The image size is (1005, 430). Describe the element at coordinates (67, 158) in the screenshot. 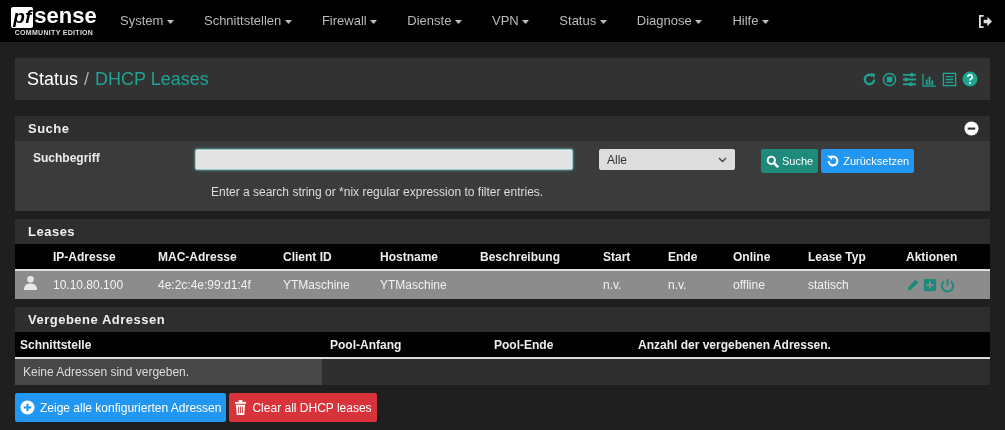

I see `field-label: Suchbegriff` at that location.